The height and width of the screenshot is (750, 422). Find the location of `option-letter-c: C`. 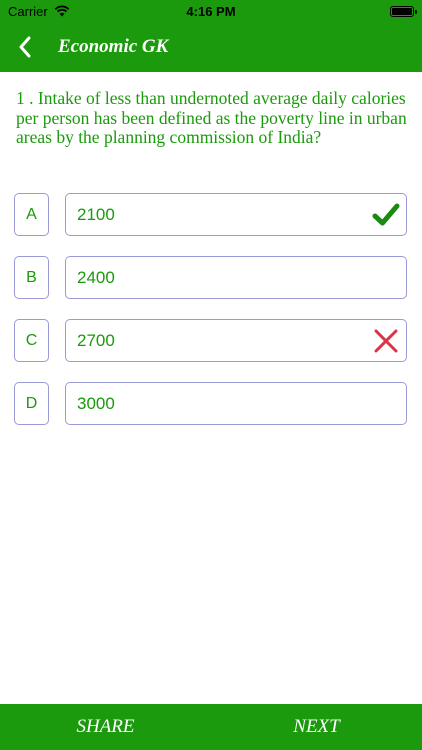

option-letter-c: C is located at coordinates (31, 340).